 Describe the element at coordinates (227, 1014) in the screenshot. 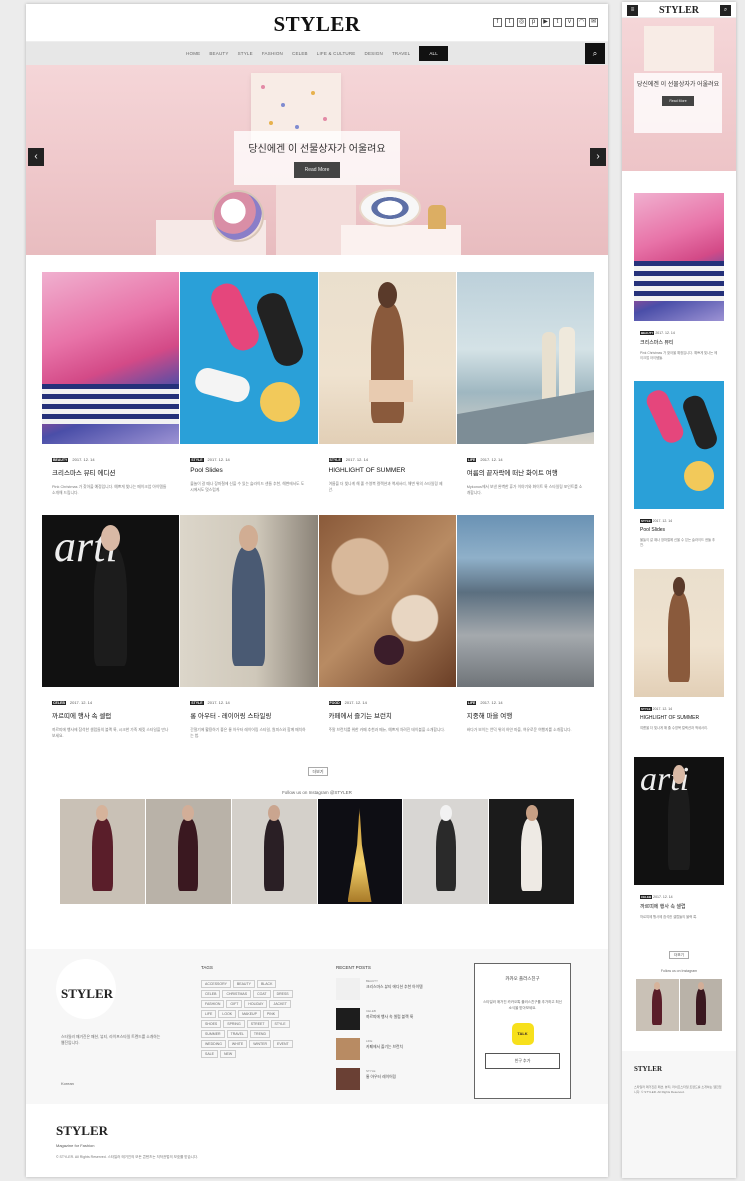

I see `tag-link: LOOK` at that location.